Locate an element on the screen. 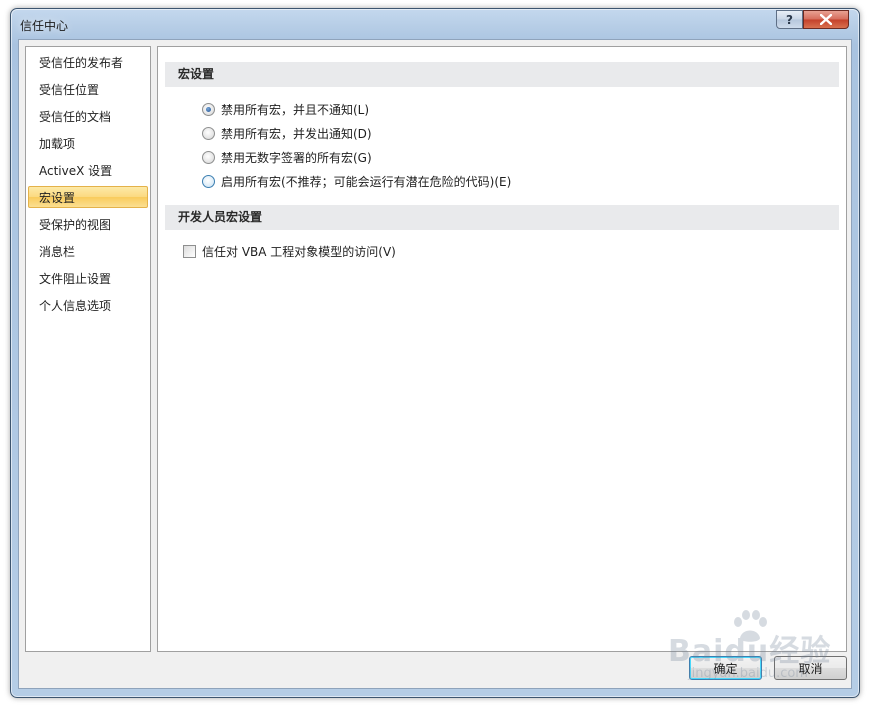 This screenshot has height=706, width=871. ok-button: 确定 is located at coordinates (725, 668).